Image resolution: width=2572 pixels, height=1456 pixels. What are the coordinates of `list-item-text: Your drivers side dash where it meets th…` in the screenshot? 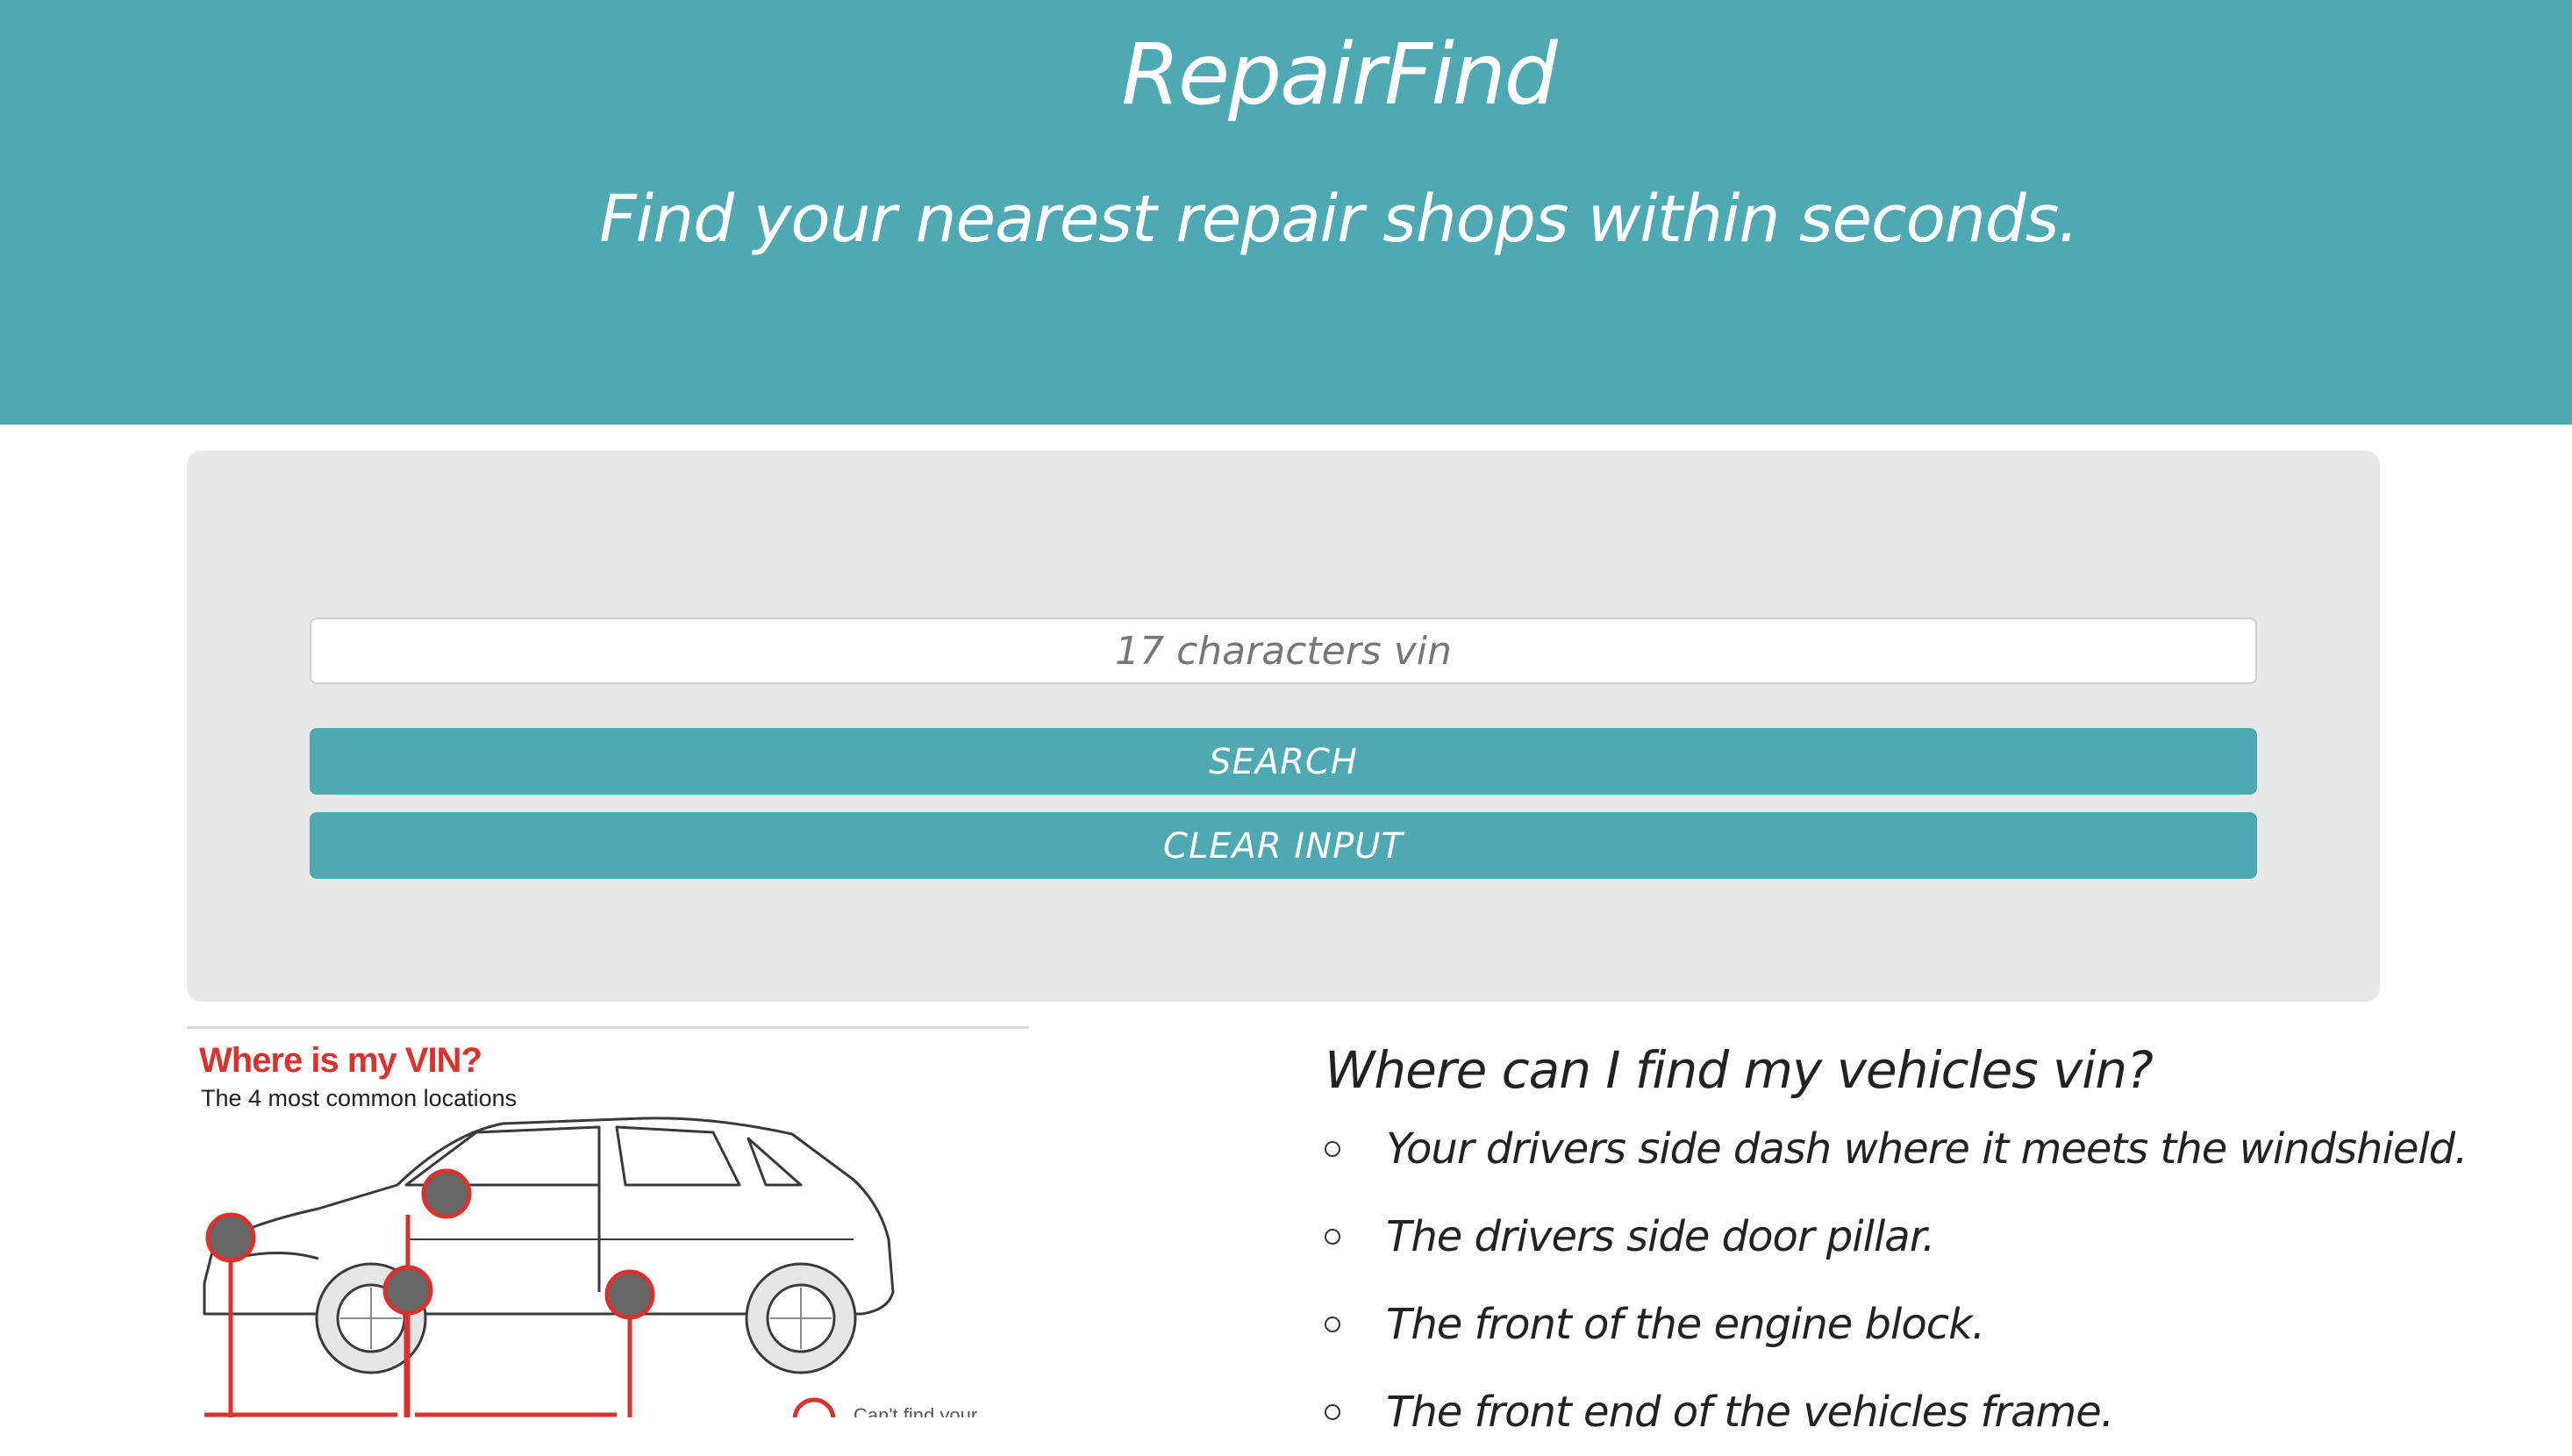 It's located at (1927, 1149).